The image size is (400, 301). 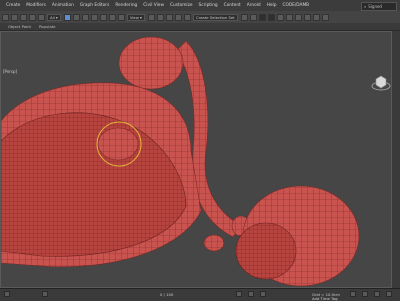 I want to click on percent-snap-button, so click(x=178, y=17).